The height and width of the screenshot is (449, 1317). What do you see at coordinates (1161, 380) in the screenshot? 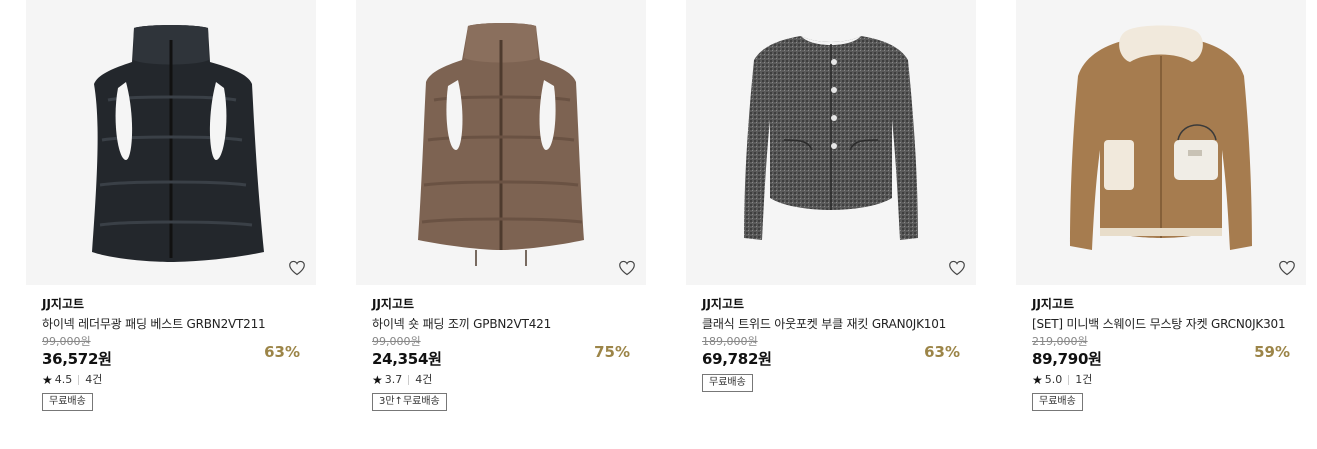
I see `rating-row: ★ 5.0 1건` at bounding box center [1161, 380].